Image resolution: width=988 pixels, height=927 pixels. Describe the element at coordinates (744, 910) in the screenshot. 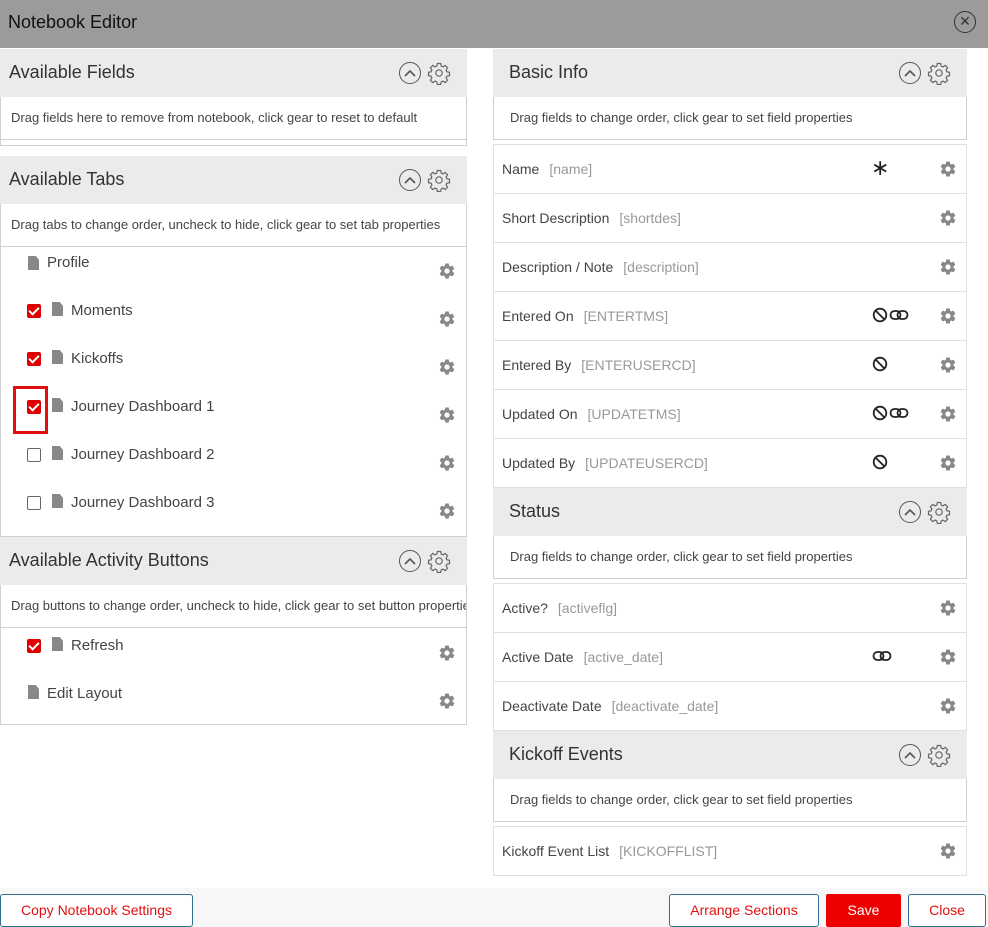

I see `arrange-sections-button: Arrange Sections` at that location.